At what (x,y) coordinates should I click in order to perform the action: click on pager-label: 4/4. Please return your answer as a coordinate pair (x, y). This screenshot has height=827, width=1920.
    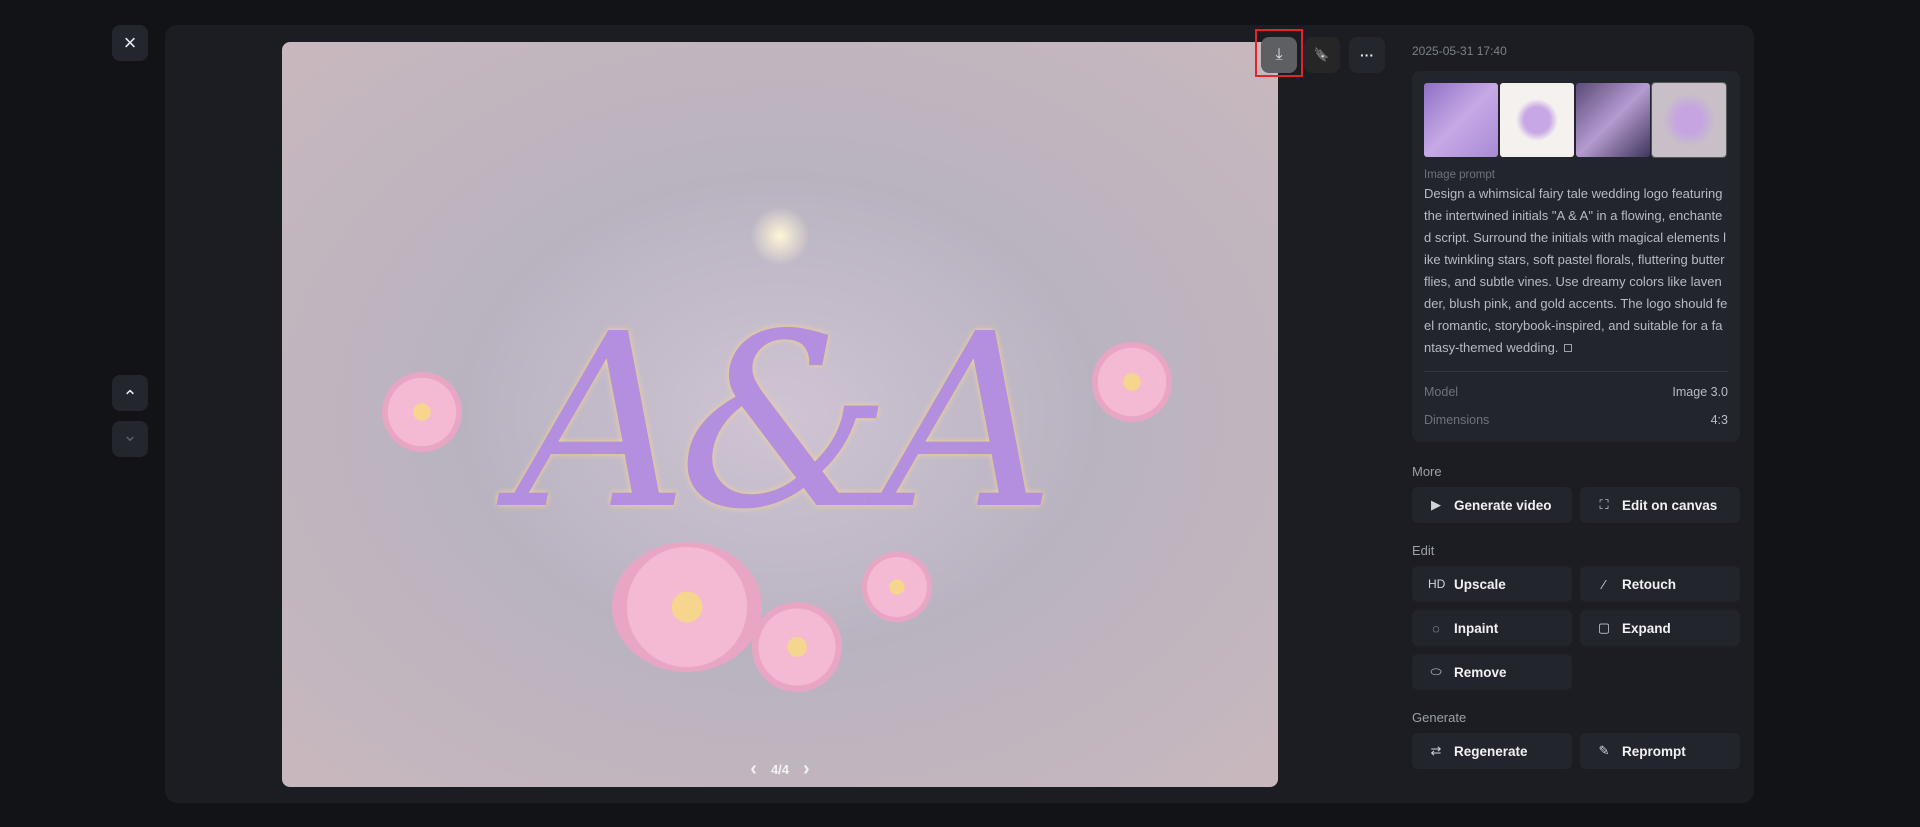
    Looking at the image, I should click on (780, 769).